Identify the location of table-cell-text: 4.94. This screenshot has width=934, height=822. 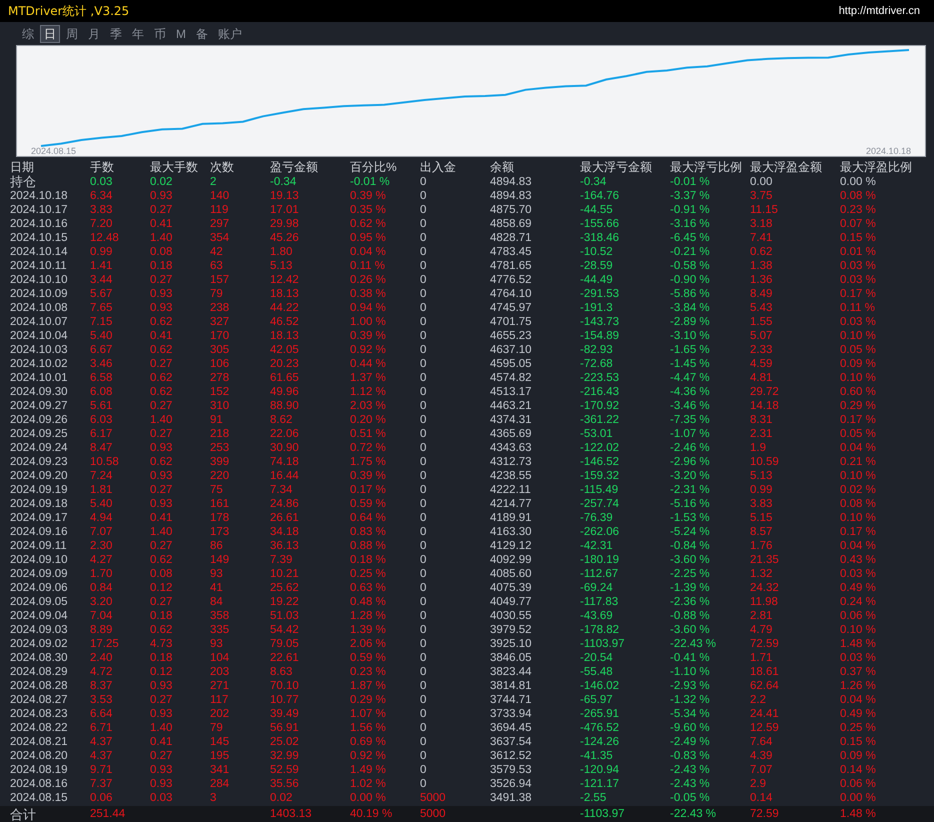
(102, 518).